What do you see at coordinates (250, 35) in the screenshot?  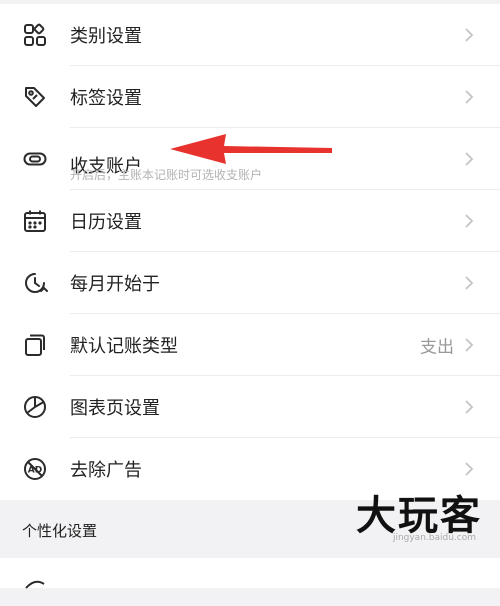 I see `settings-item-category: 类别设置` at bounding box center [250, 35].